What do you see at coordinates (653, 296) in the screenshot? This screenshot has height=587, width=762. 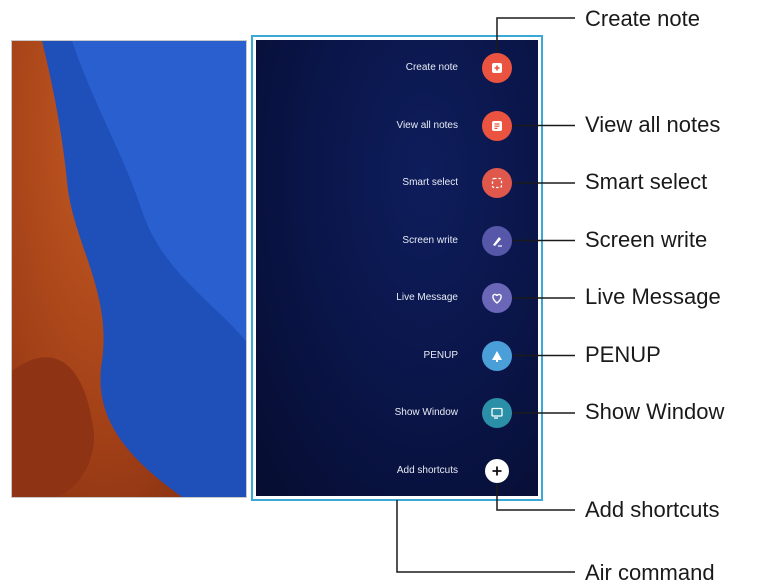 I see `callout-live-message: Live Message` at bounding box center [653, 296].